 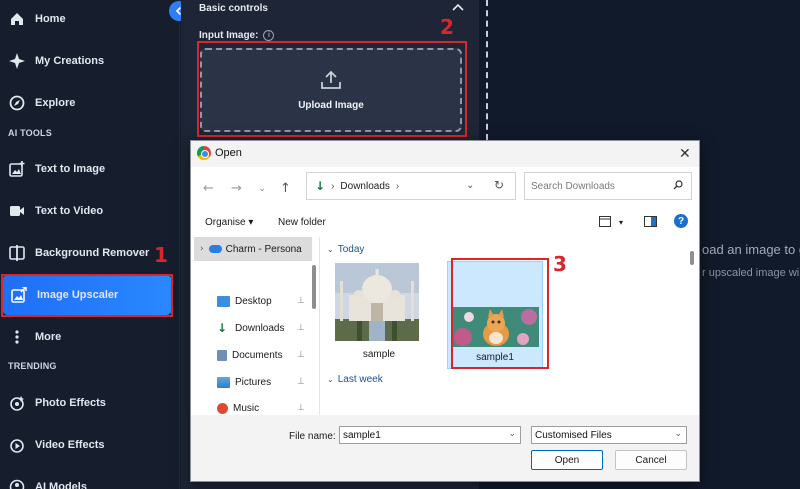 What do you see at coordinates (17, 403) in the screenshot?
I see `photo-effects-icon` at bounding box center [17, 403].